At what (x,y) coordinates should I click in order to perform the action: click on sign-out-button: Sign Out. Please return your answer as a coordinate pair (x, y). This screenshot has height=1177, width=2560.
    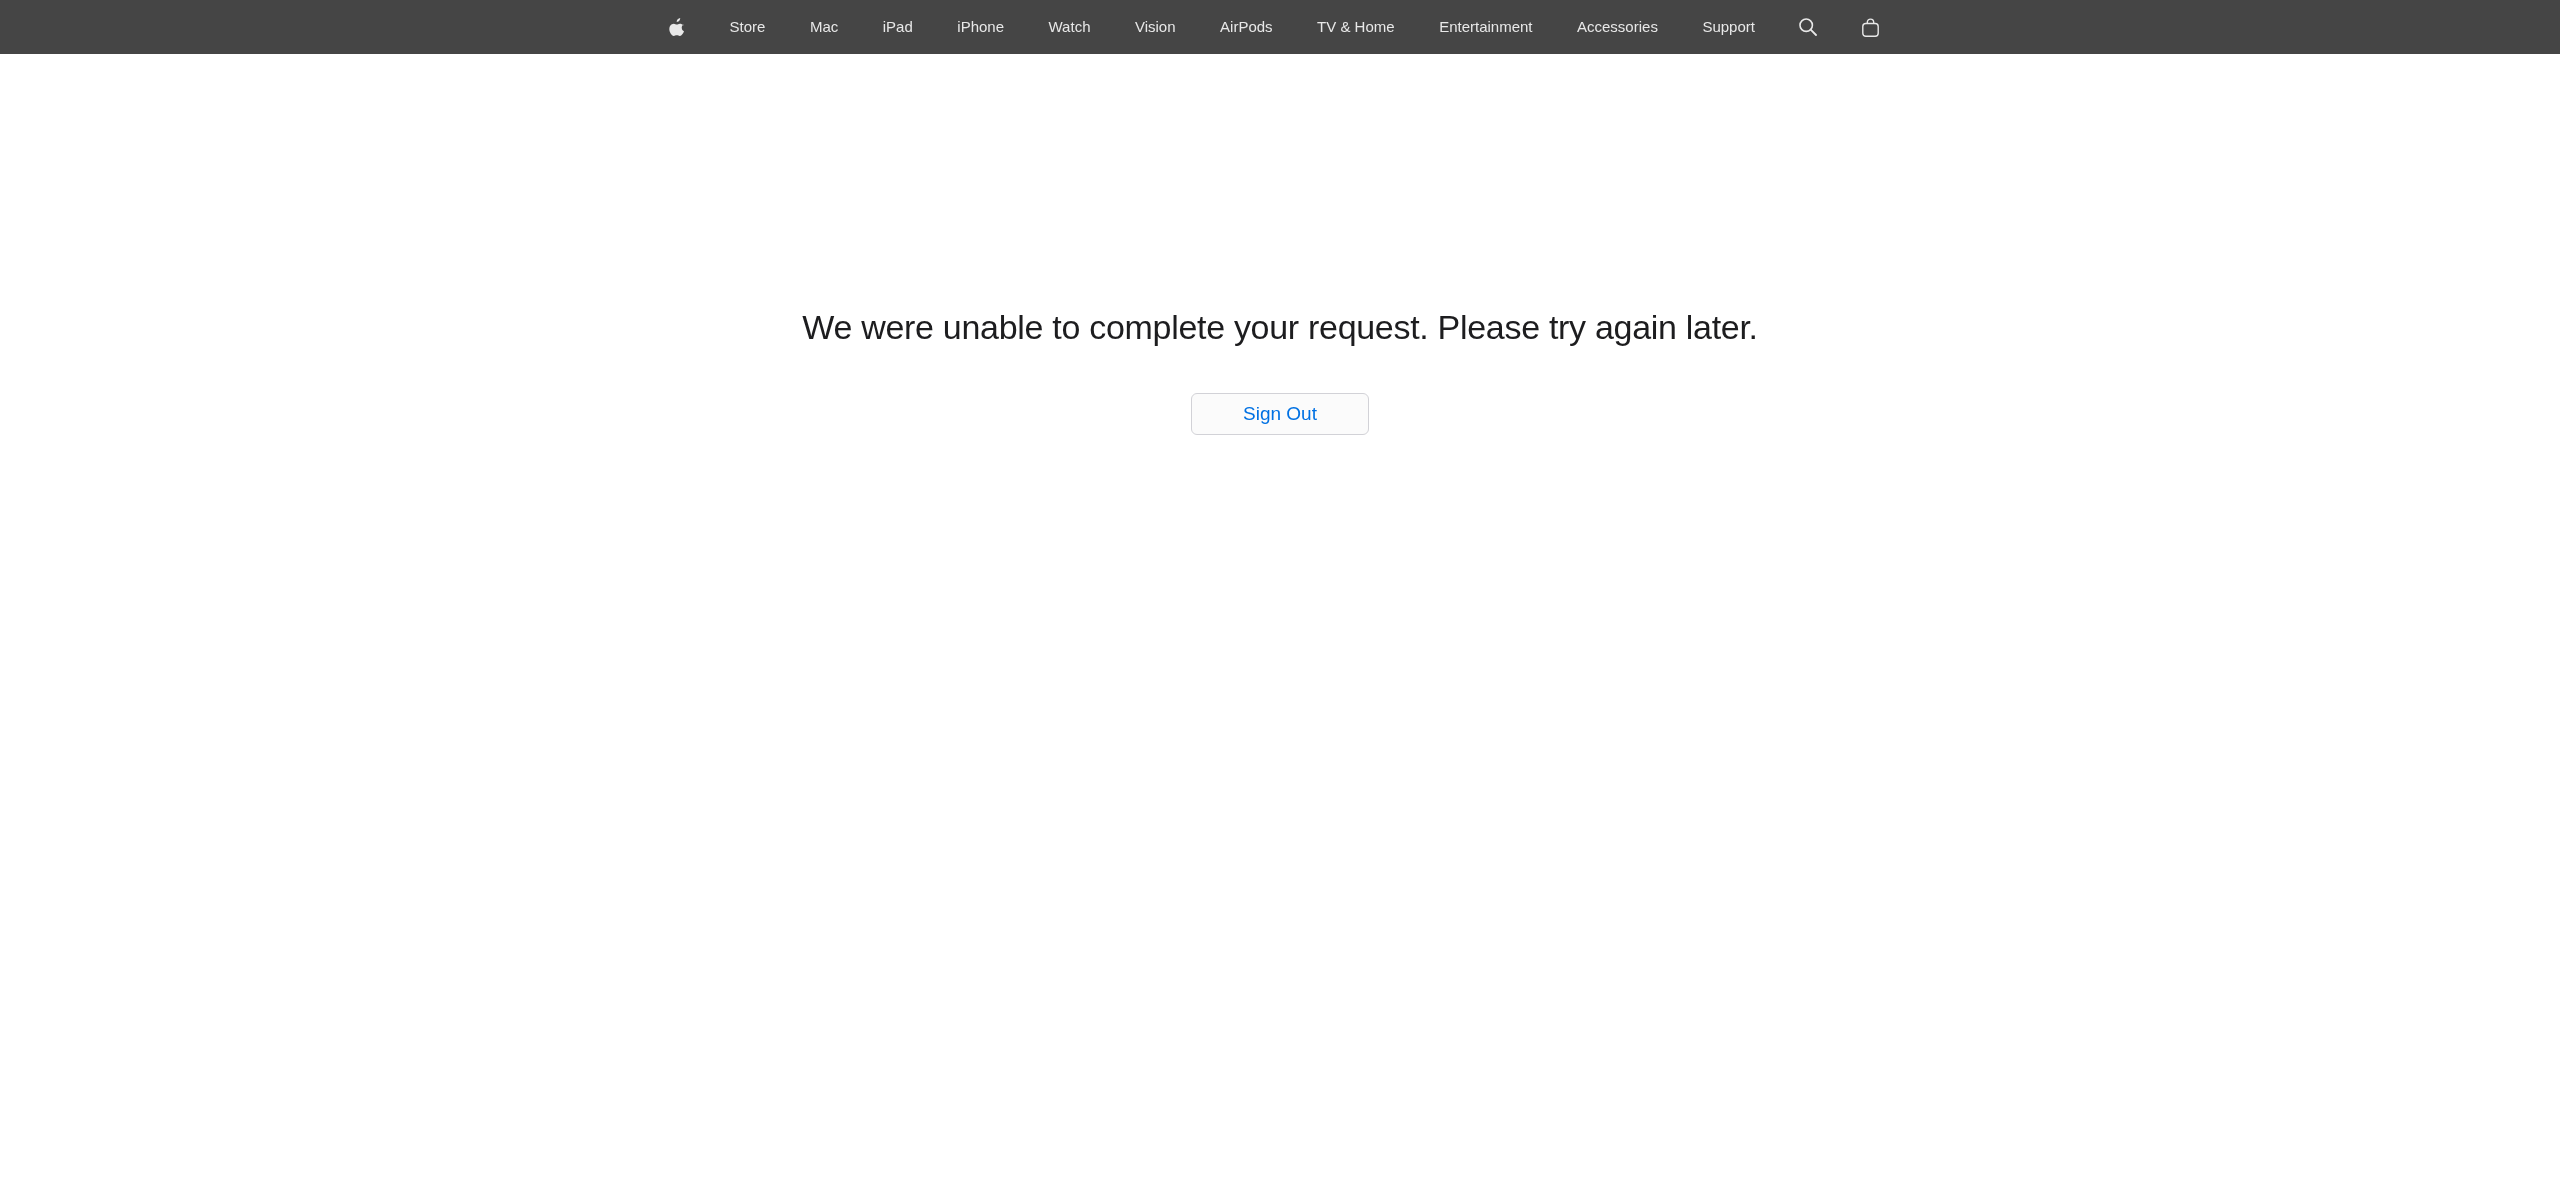
    Looking at the image, I should click on (1280, 414).